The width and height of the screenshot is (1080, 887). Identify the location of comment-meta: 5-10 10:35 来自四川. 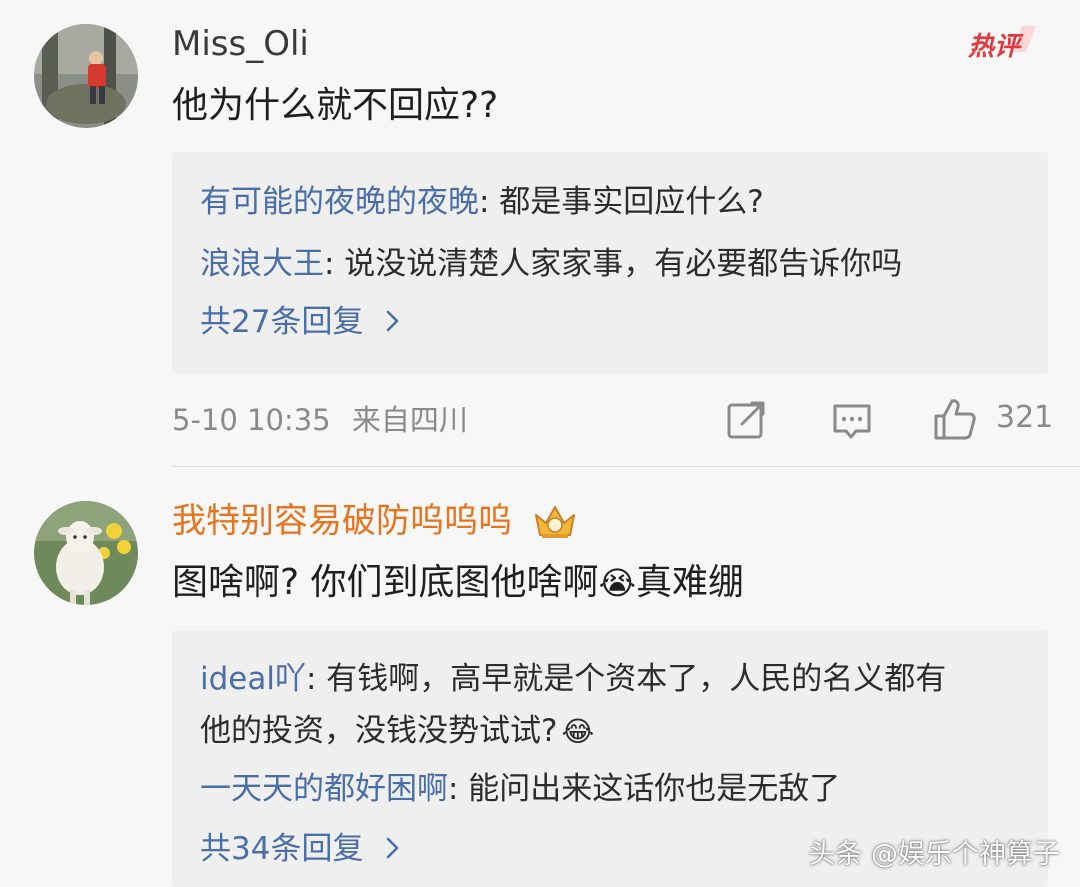
(320, 420).